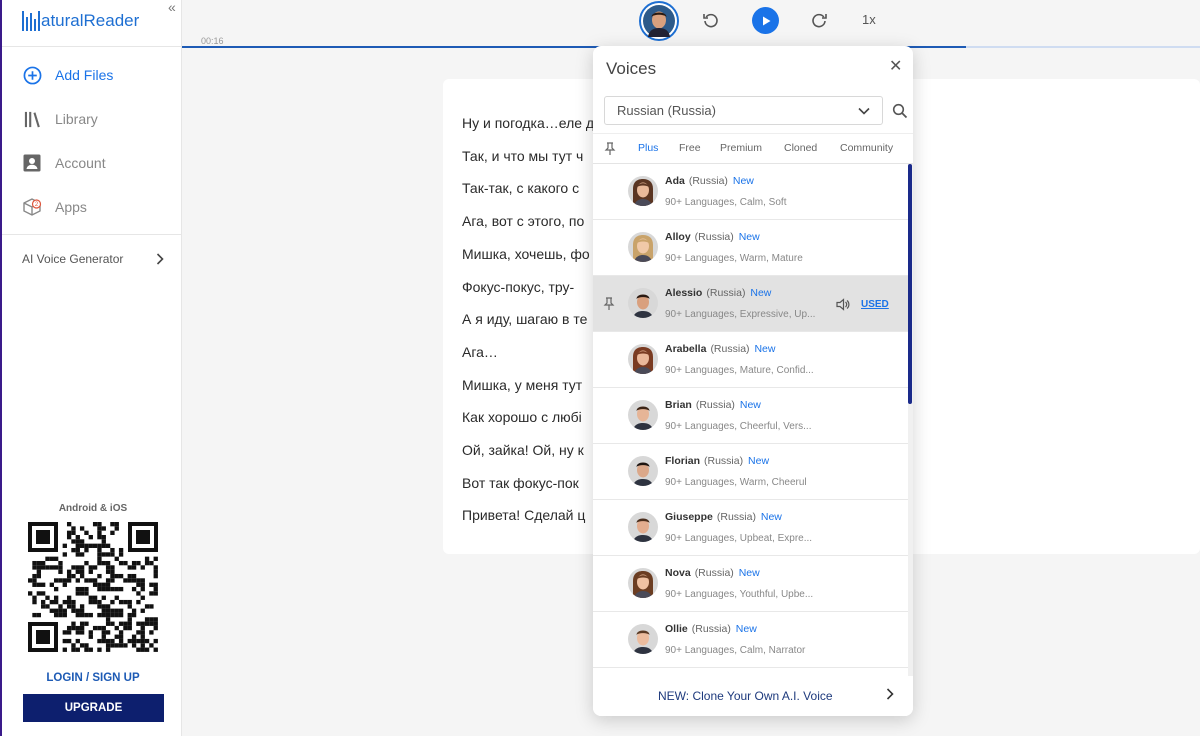 The image size is (1200, 736). Describe the element at coordinates (84, 75) in the screenshot. I see `nav-label: Add Files` at that location.